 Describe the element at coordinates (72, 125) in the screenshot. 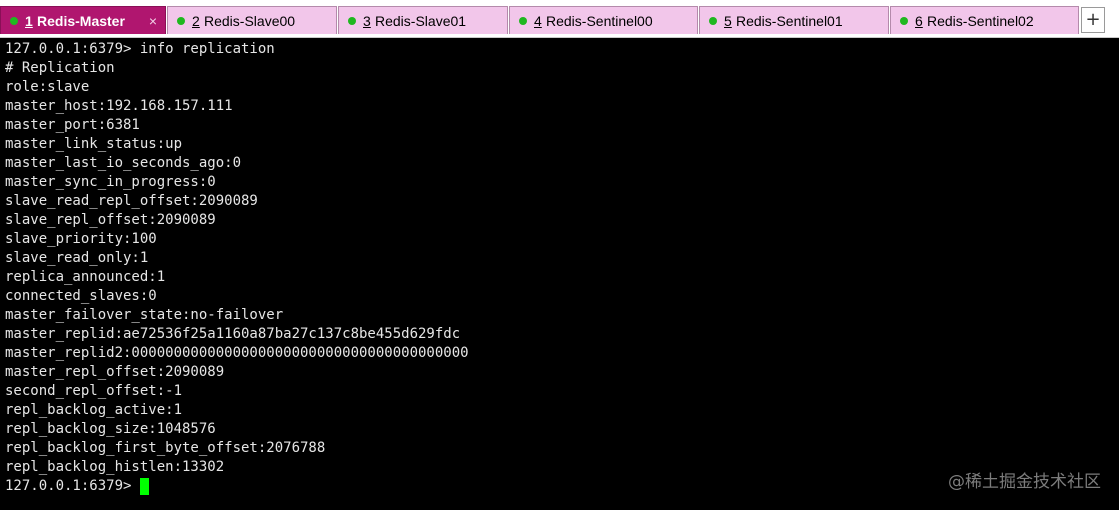

I see `terminal-line: master_port:6381` at that location.